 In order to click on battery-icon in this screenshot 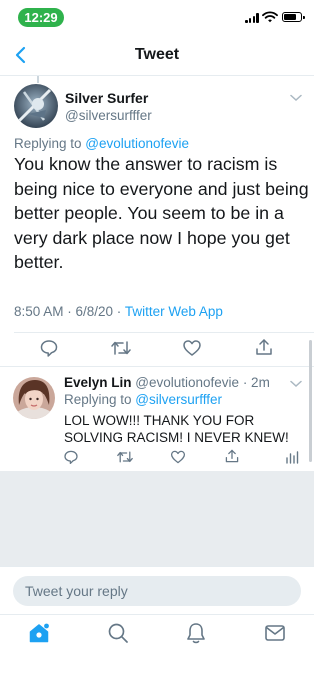, I will do `click(293, 17)`.